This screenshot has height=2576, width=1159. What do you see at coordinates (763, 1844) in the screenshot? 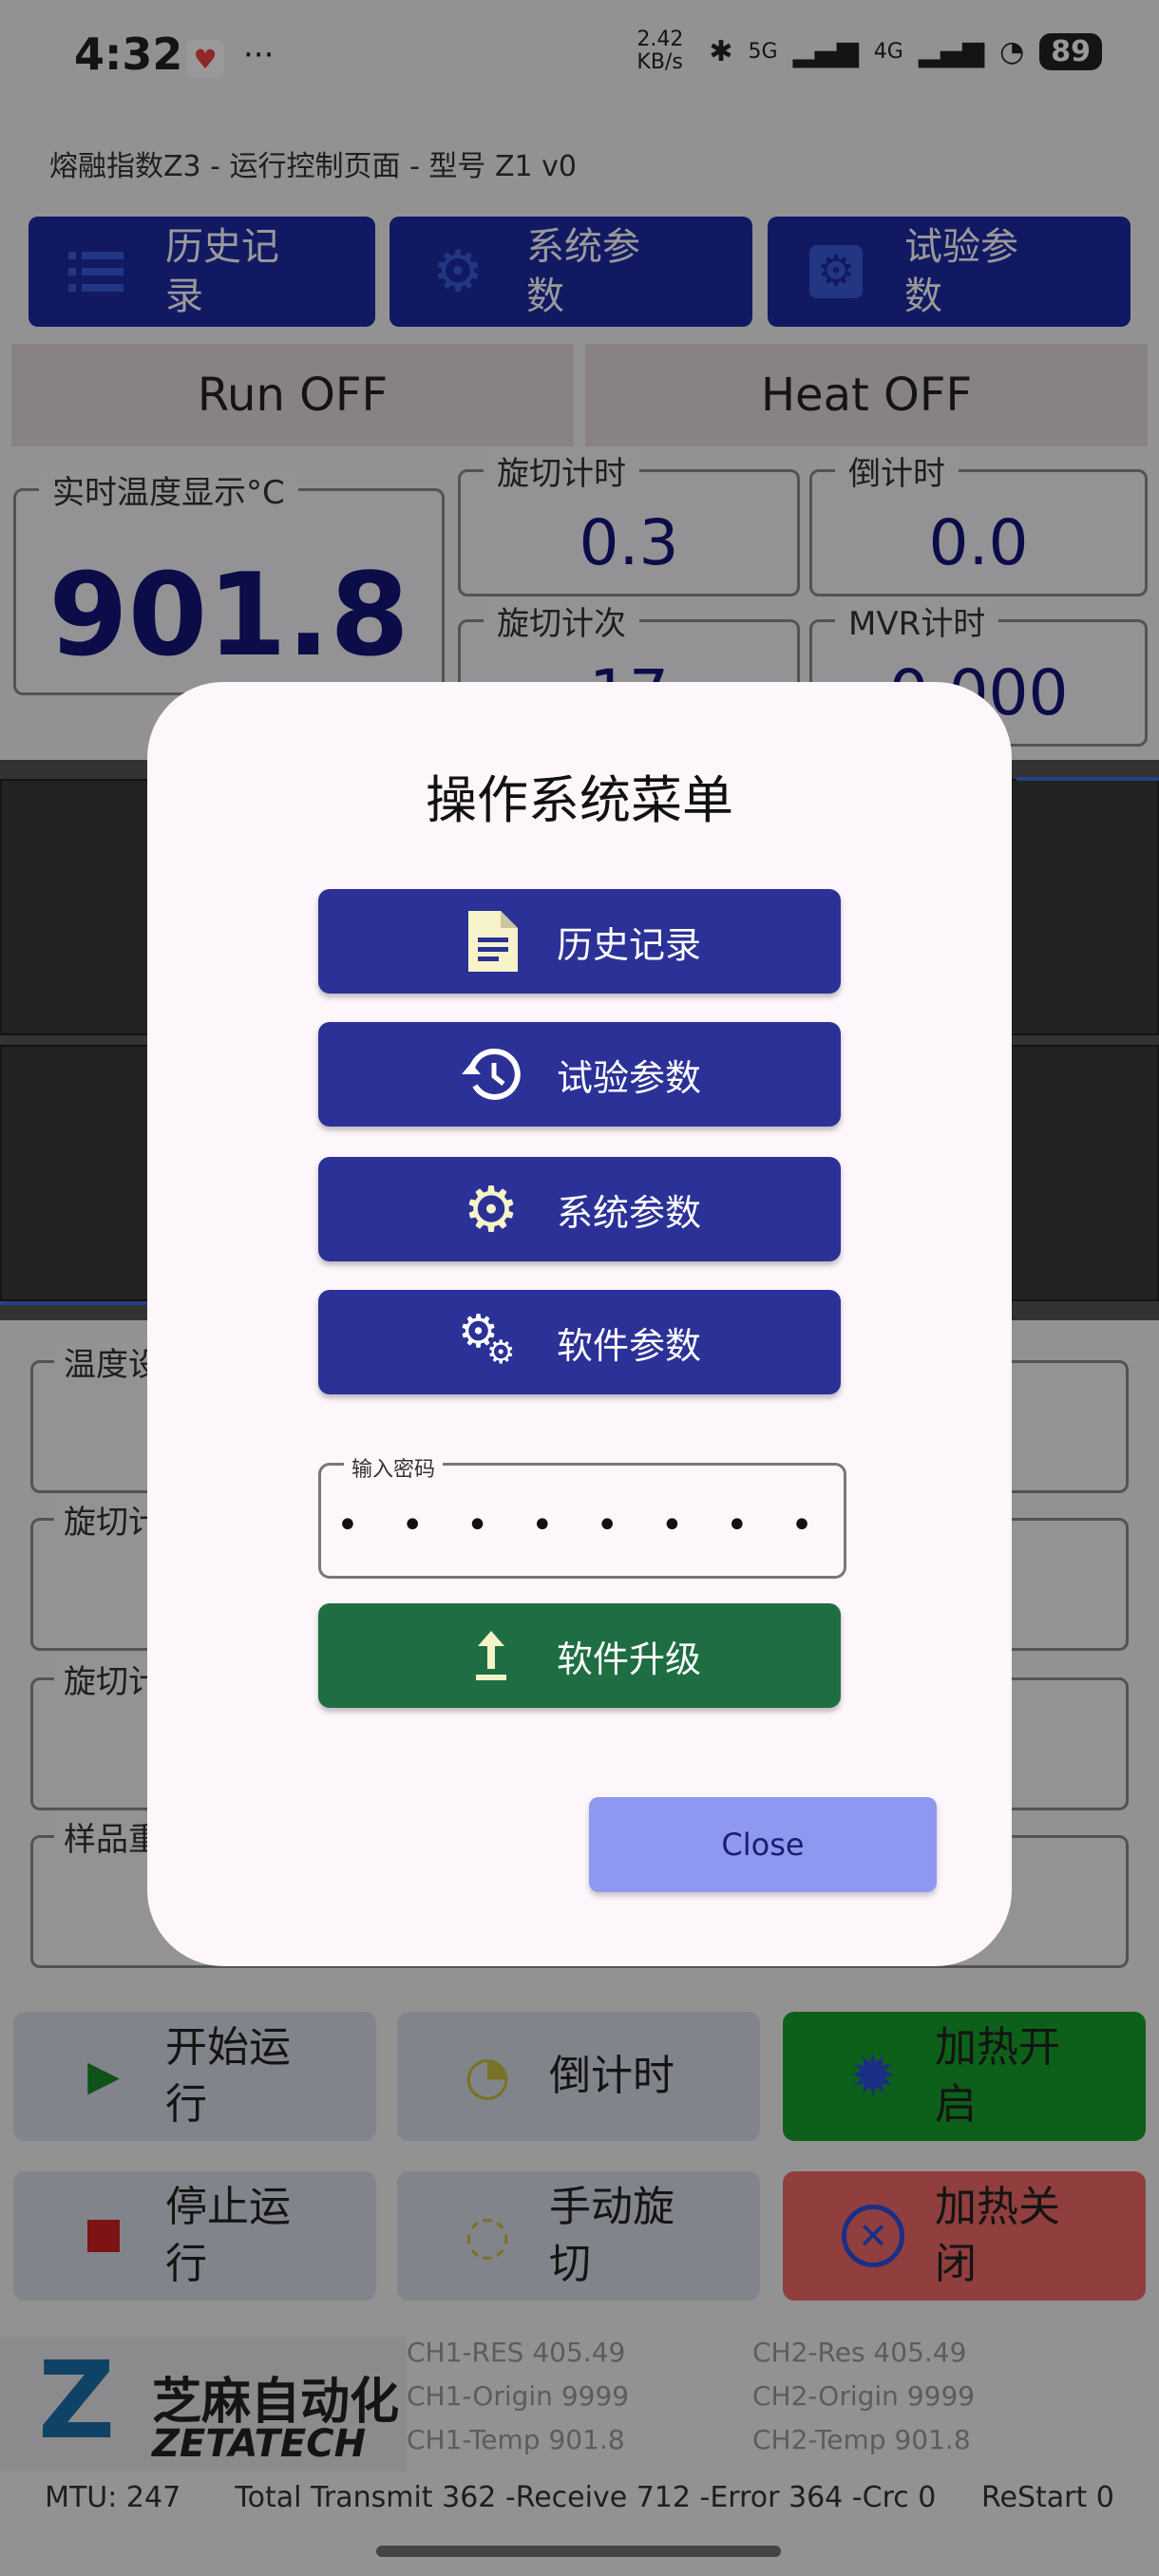
I see `close-button: Close` at bounding box center [763, 1844].